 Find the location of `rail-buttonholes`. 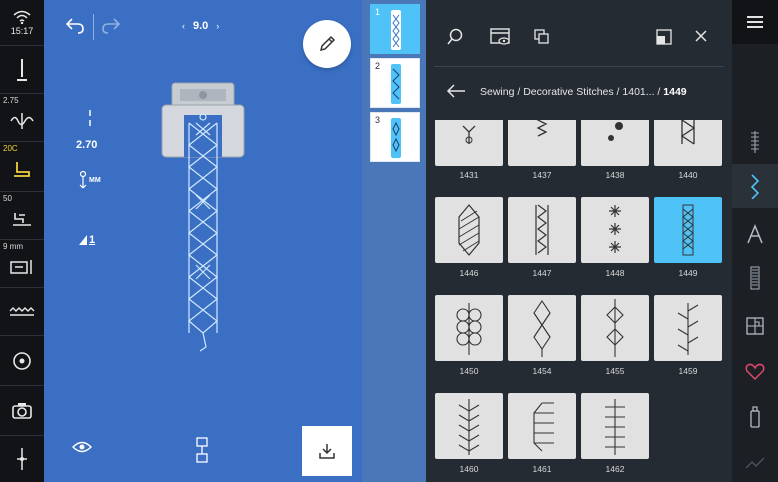

rail-buttonholes is located at coordinates (755, 278).